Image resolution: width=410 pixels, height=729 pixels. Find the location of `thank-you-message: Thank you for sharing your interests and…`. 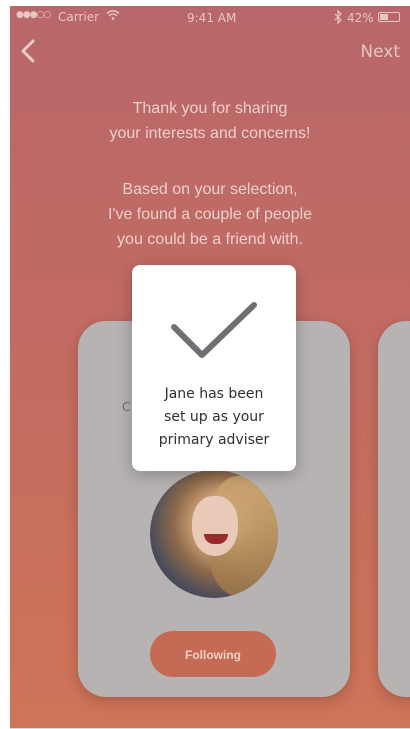

thank-you-message: Thank you for sharing your interests and… is located at coordinates (210, 121).